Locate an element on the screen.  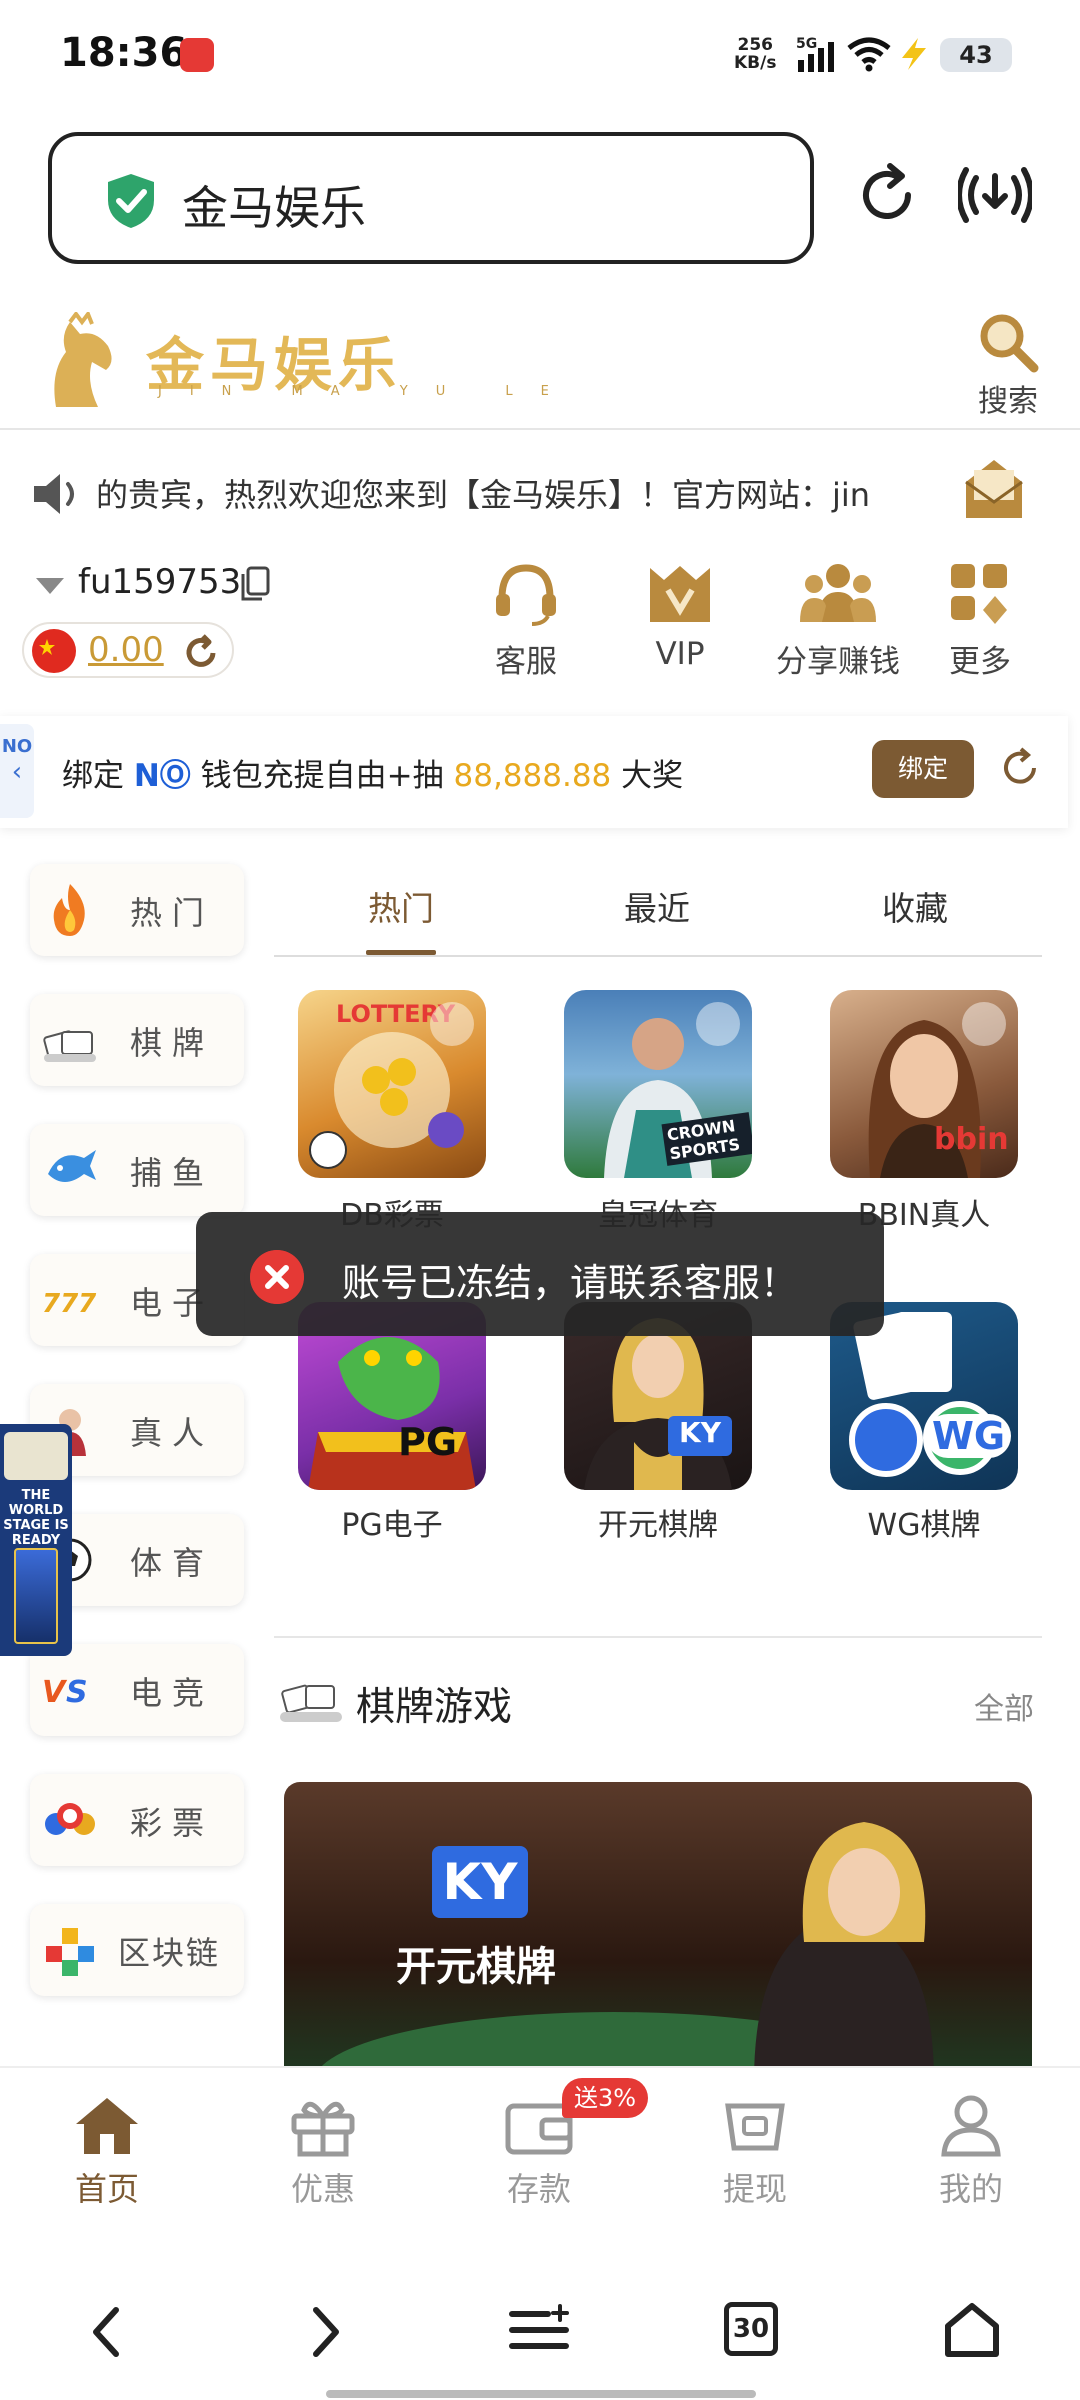
quick-action-share: 分享赚钱 is located at coordinates (838, 625).